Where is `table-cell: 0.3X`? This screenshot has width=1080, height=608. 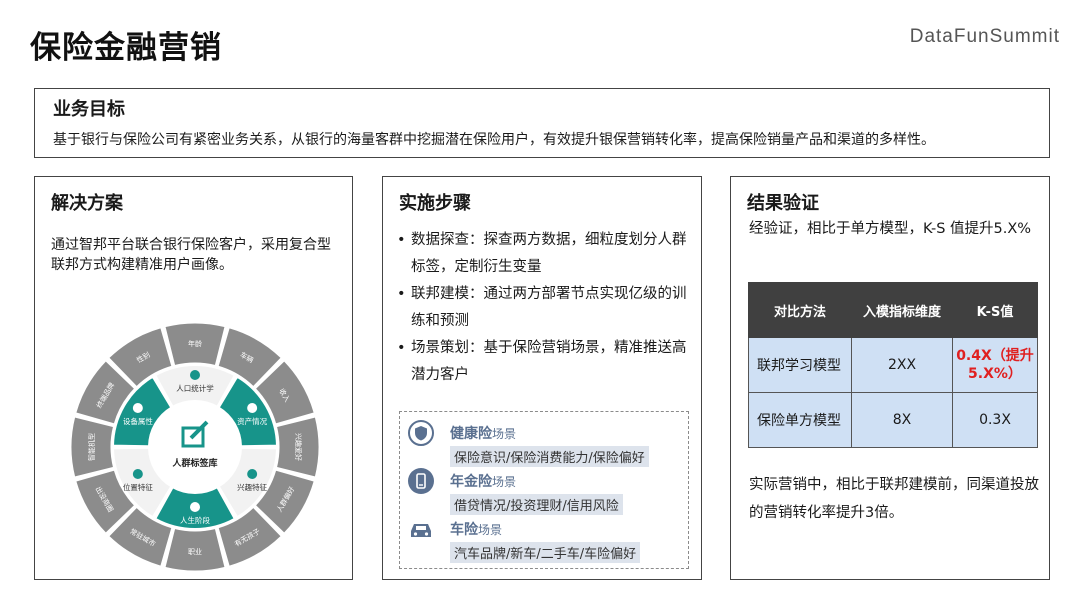 table-cell: 0.3X is located at coordinates (995, 420).